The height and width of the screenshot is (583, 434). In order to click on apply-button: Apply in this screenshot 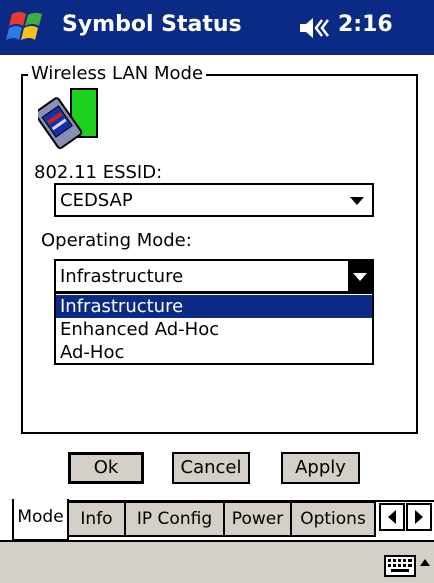, I will do `click(320, 468)`.